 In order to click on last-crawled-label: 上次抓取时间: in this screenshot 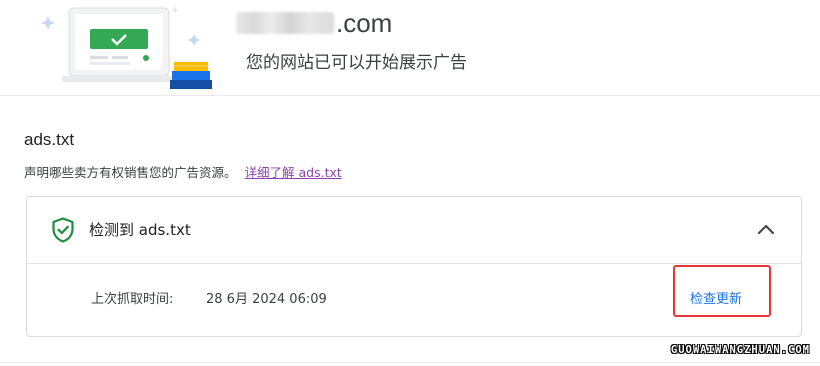, I will do `click(132, 299)`.